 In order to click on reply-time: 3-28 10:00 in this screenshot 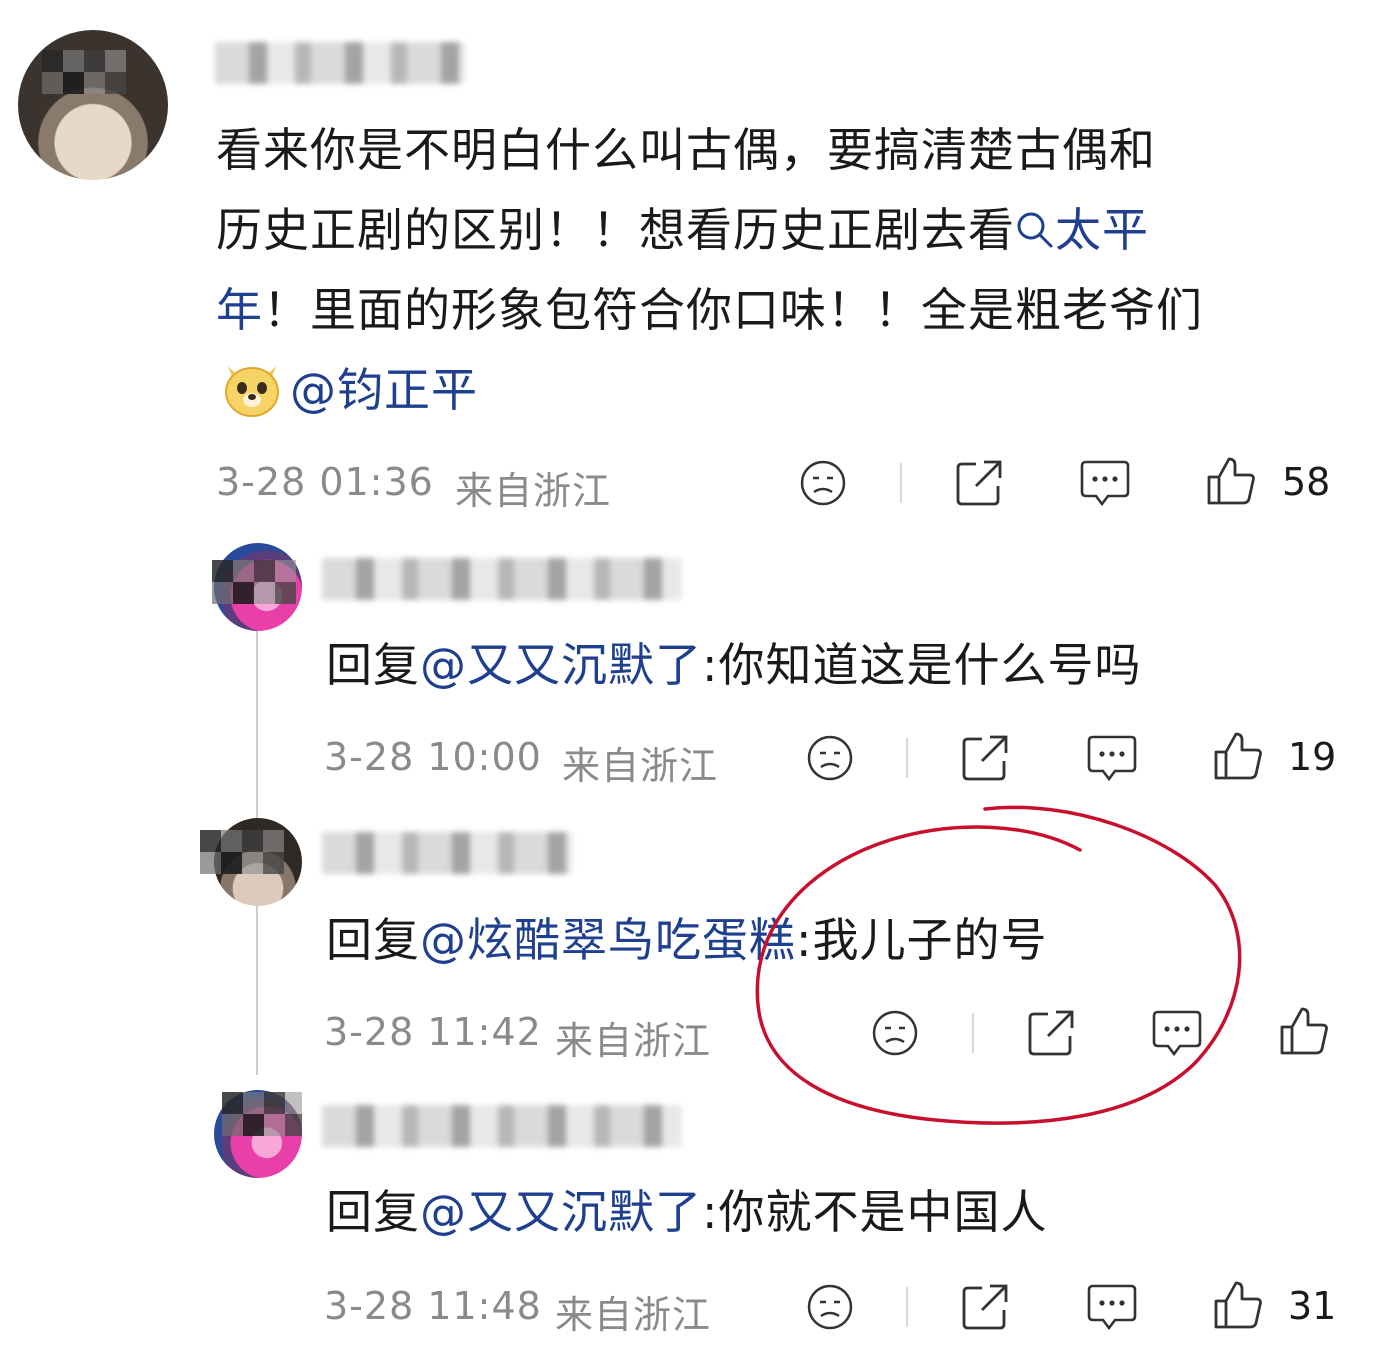, I will do `click(433, 757)`.